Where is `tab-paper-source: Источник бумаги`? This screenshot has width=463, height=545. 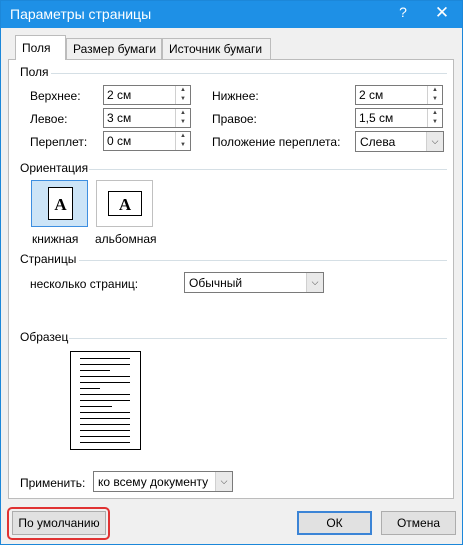 tab-paper-source: Источник бумаги is located at coordinates (216, 48).